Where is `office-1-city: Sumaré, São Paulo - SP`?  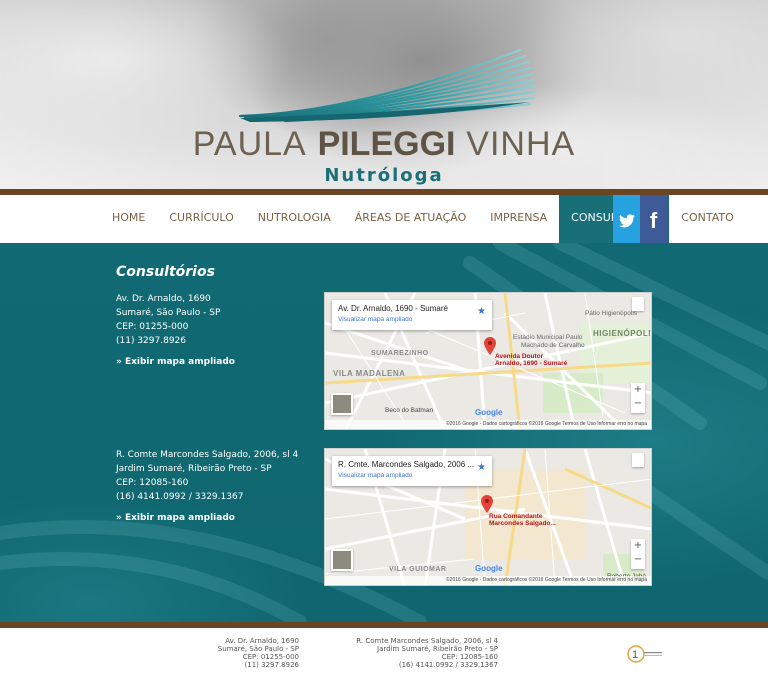
office-1-city: Sumaré, São Paulo - SP is located at coordinates (168, 313).